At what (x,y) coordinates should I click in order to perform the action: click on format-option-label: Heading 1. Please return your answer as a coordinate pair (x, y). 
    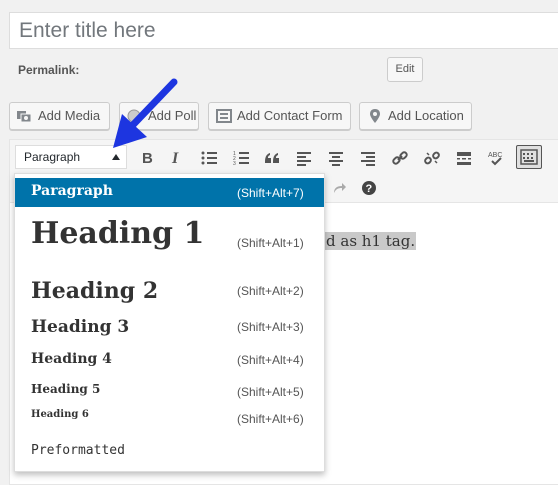
    Looking at the image, I should click on (118, 233).